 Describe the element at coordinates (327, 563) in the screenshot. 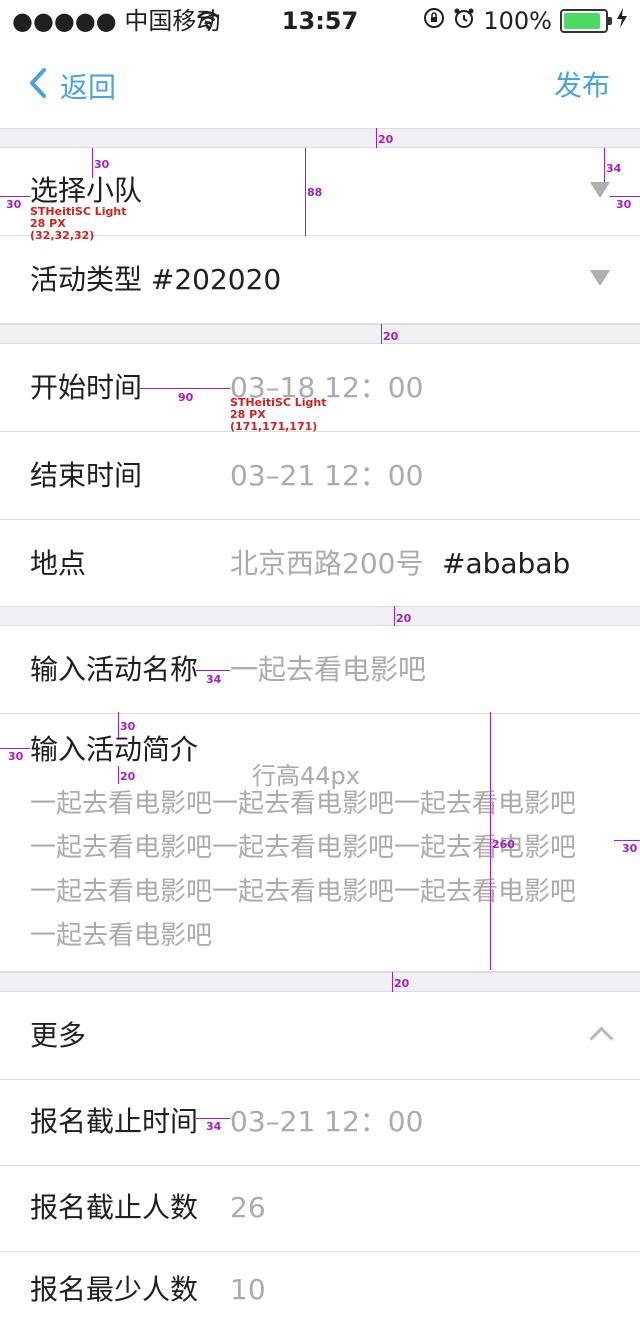

I see `location-value: 北京西路200号` at that location.